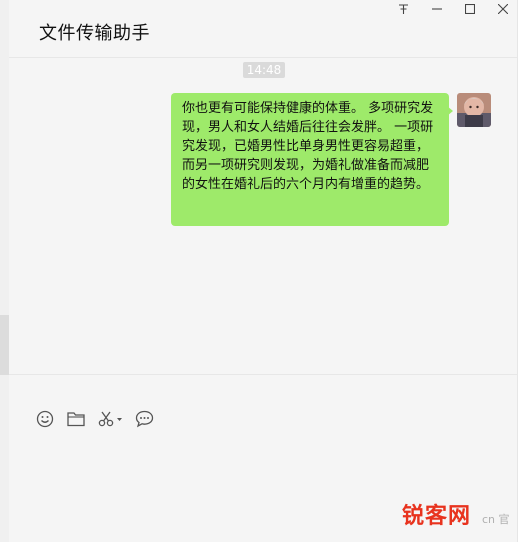 This screenshot has width=523, height=542. I want to click on folder-icon, so click(76, 419).